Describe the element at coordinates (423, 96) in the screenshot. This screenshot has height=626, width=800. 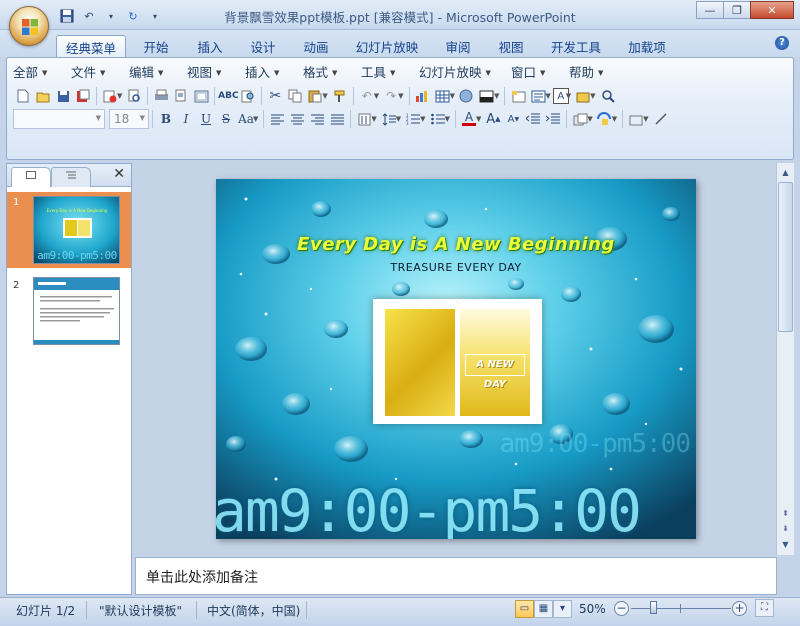
I see `insert-chart-icon` at that location.